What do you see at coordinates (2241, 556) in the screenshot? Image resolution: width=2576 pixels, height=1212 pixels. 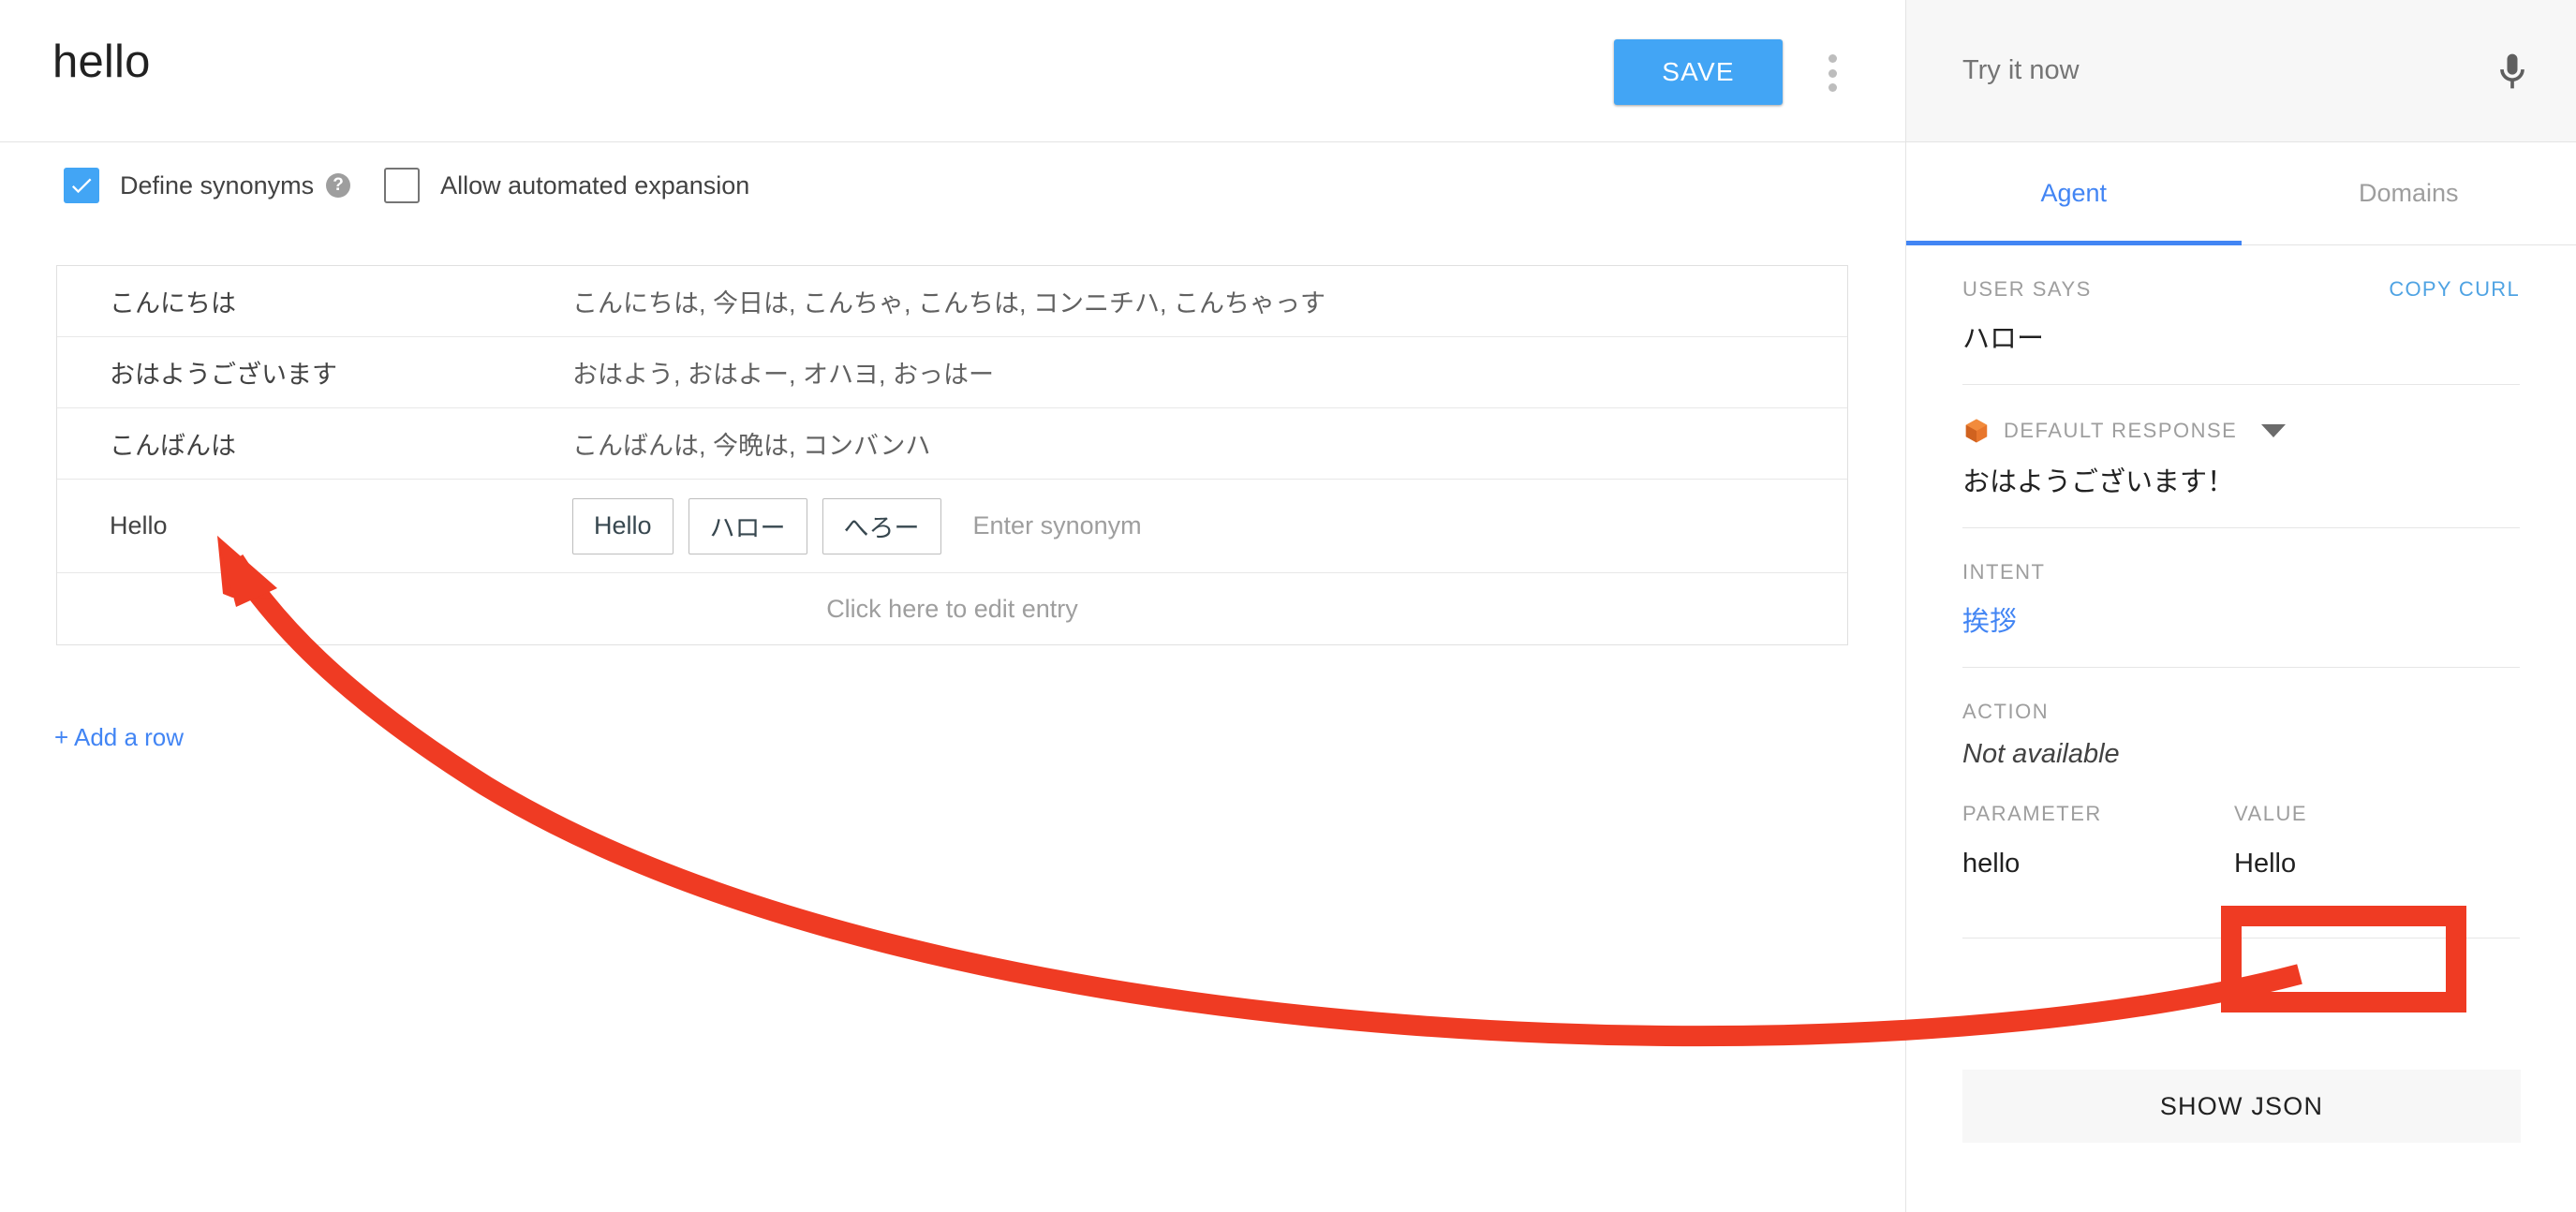 I see `intent-header: INTENT` at bounding box center [2241, 556].